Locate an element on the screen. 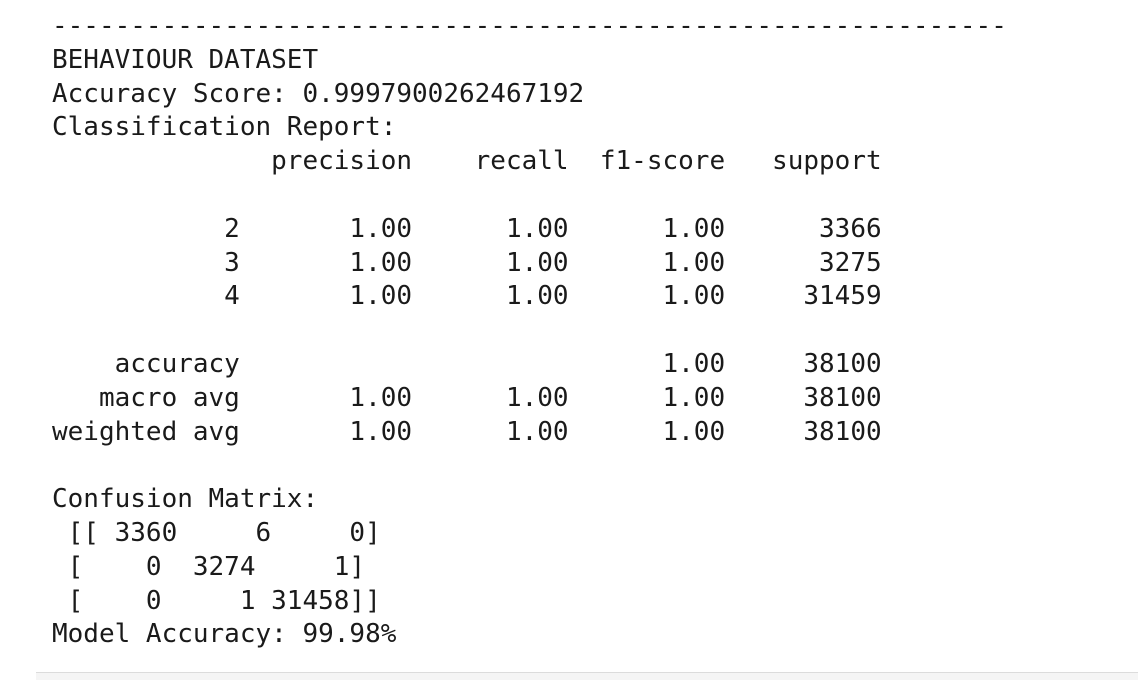  report-row-class-4: 4 1.00 1.00 1.00 31459 is located at coordinates (467, 296).